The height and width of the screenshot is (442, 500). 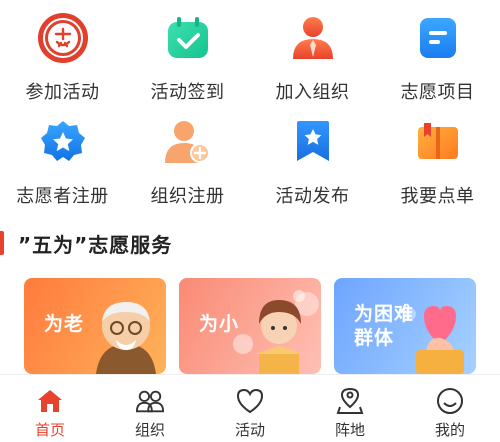 What do you see at coordinates (434, 340) in the screenshot?
I see `heart-hand-illustration-icon` at bounding box center [434, 340].